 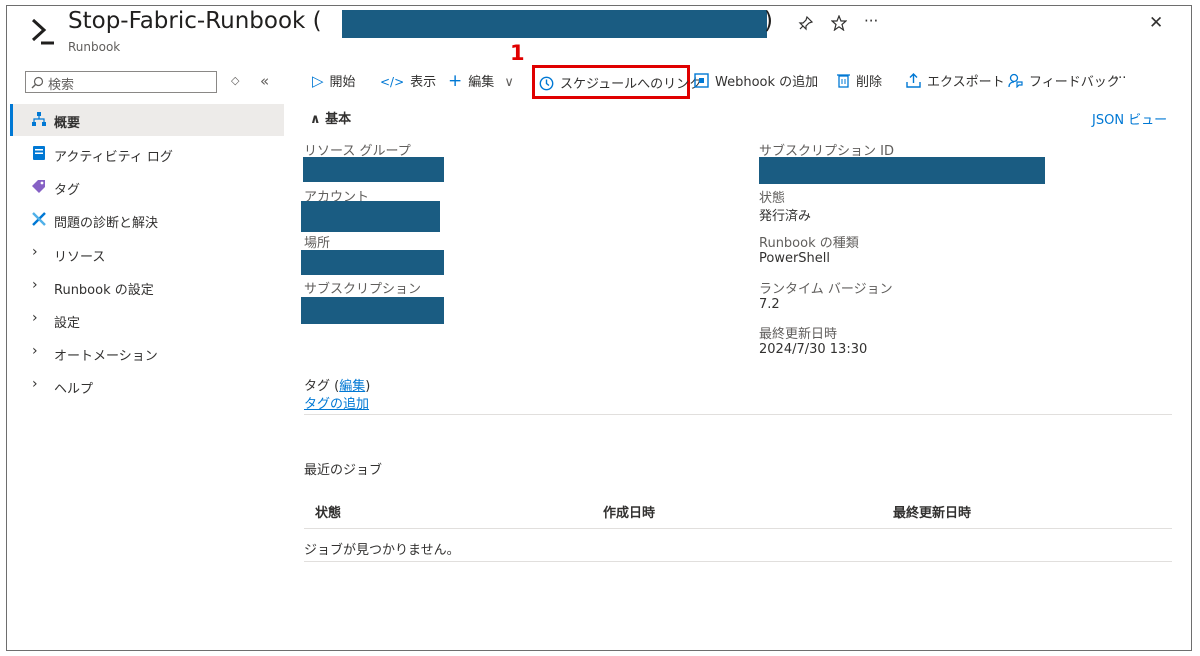 What do you see at coordinates (74, 389) in the screenshot?
I see `sidebar-item-label: ヘルプ` at bounding box center [74, 389].